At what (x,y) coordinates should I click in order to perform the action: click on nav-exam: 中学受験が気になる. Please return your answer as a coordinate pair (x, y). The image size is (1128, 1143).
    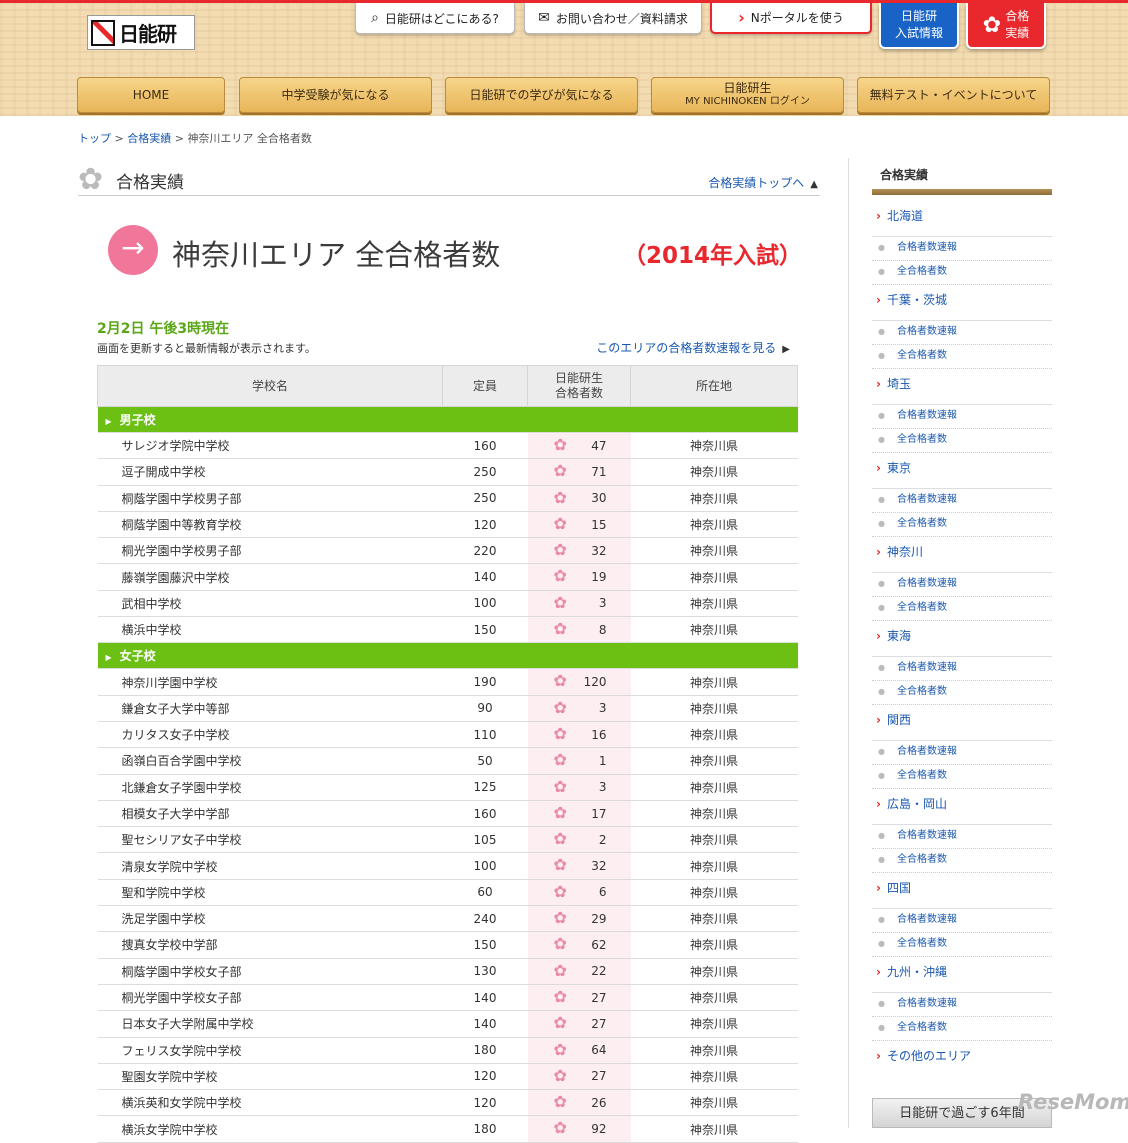
    Looking at the image, I should click on (335, 95).